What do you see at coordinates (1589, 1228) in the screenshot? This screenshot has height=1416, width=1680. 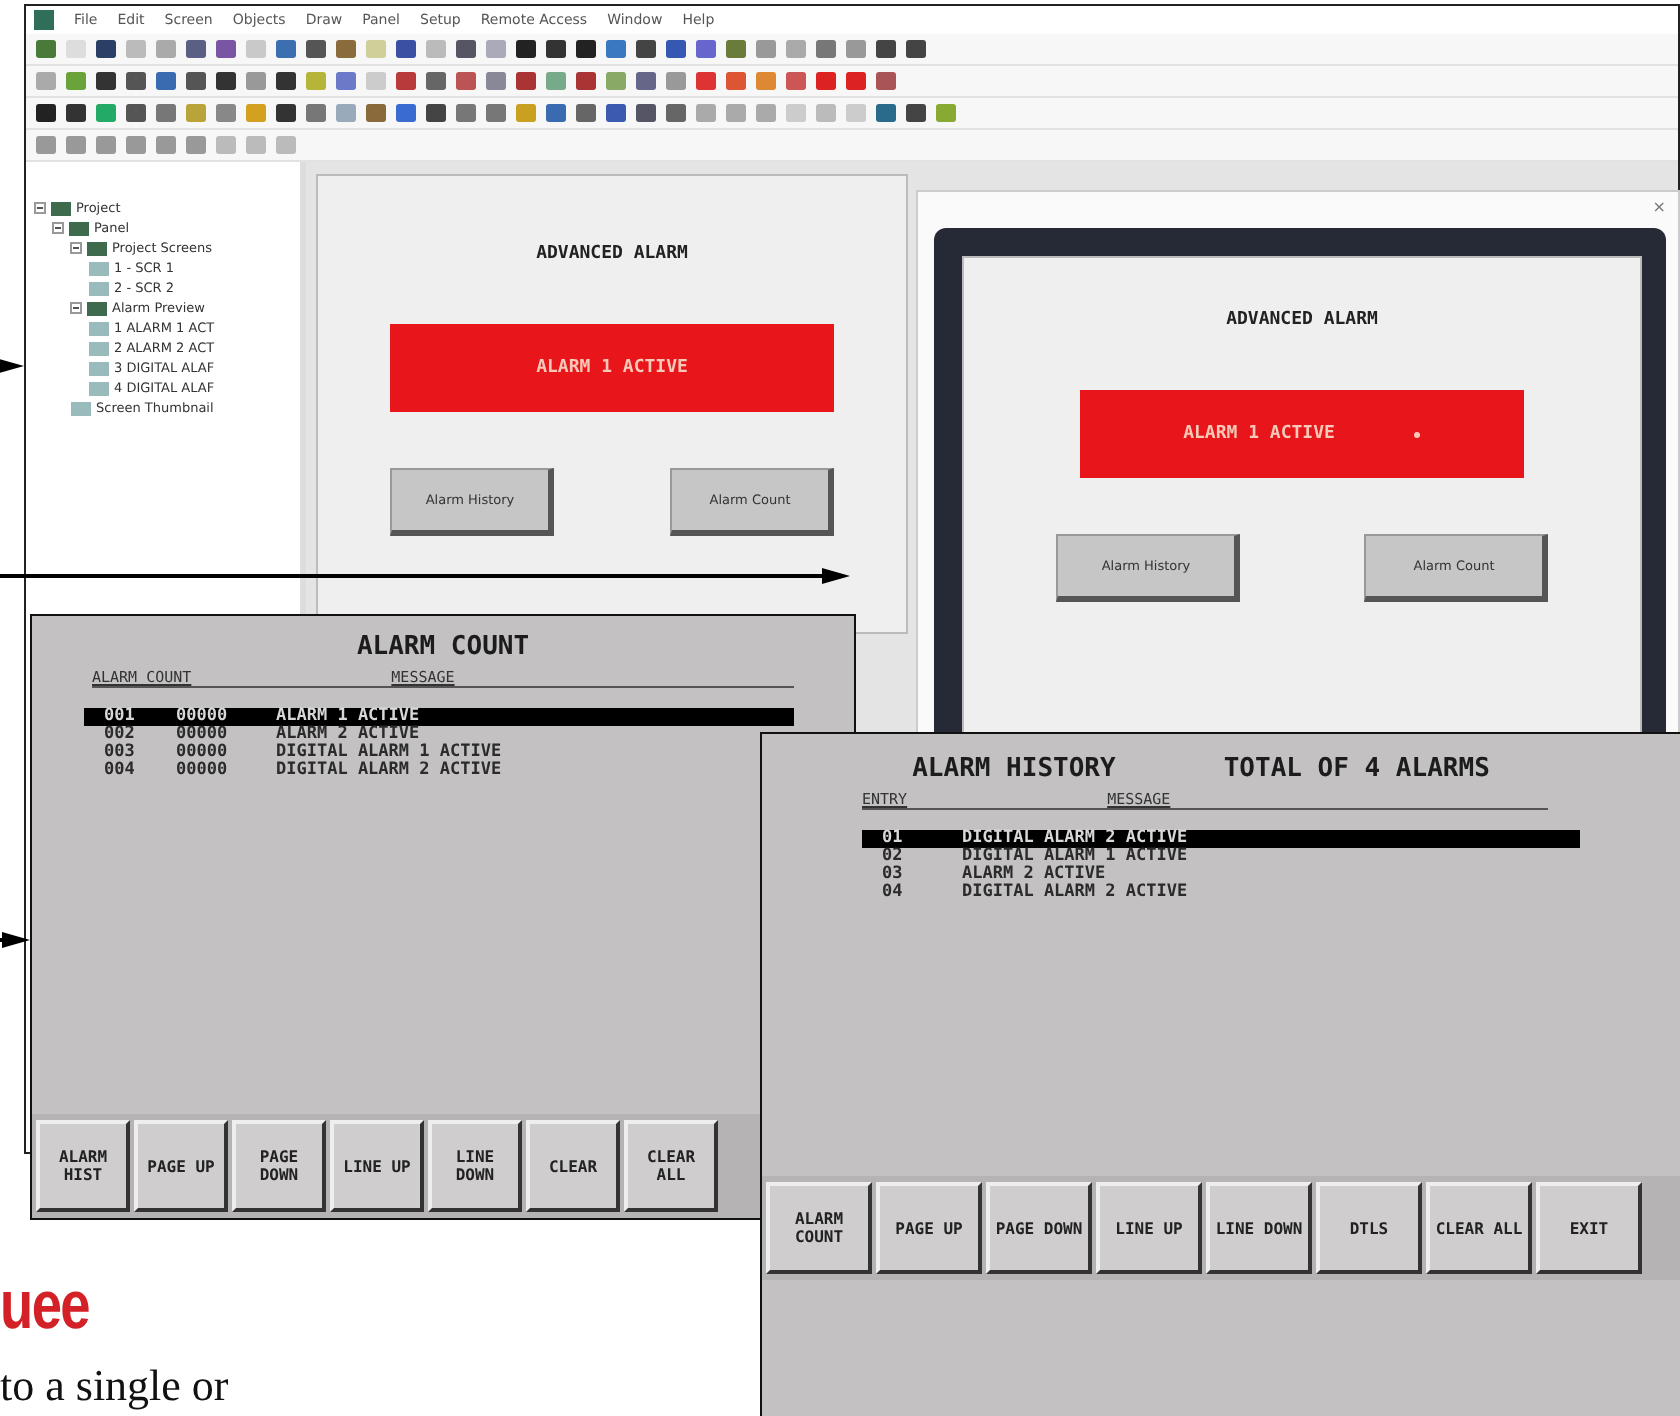 I see `function-key: EXIT` at bounding box center [1589, 1228].